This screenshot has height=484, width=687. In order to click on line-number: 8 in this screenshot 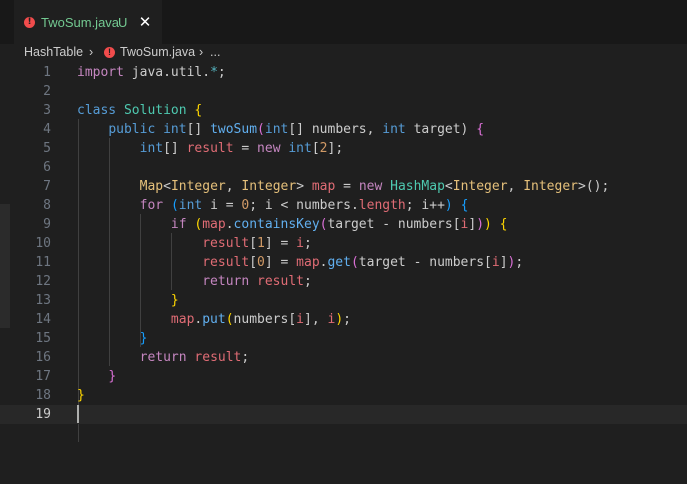, I will do `click(47, 205)`.